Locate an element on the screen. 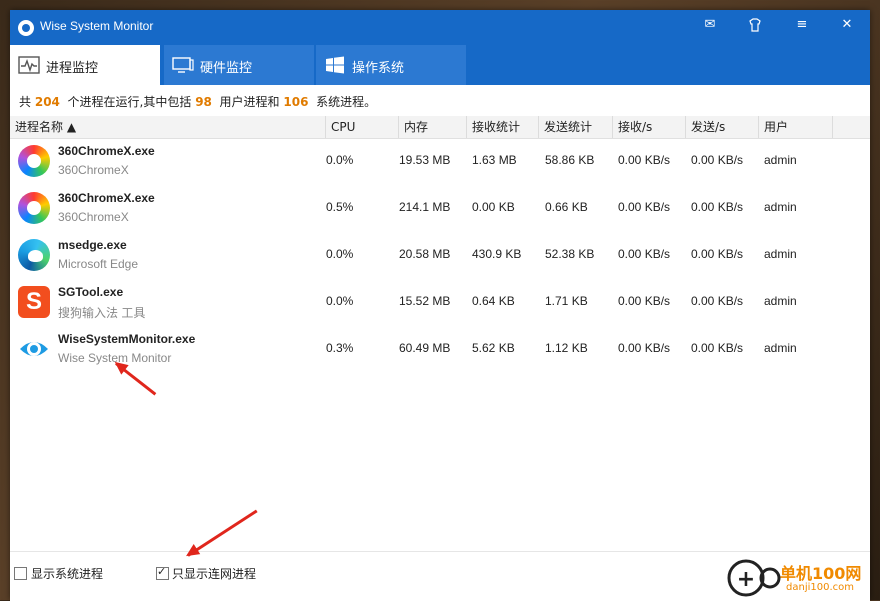 The image size is (880, 601). process-name: SGTool.exe is located at coordinates (91, 292).